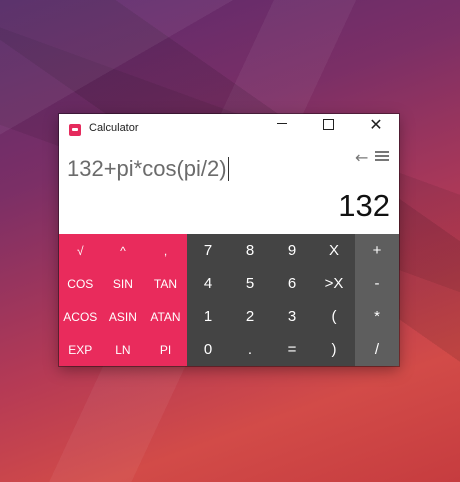 Image resolution: width=460 pixels, height=482 pixels. What do you see at coordinates (165, 349) in the screenshot?
I see `key-pi: PI` at bounding box center [165, 349].